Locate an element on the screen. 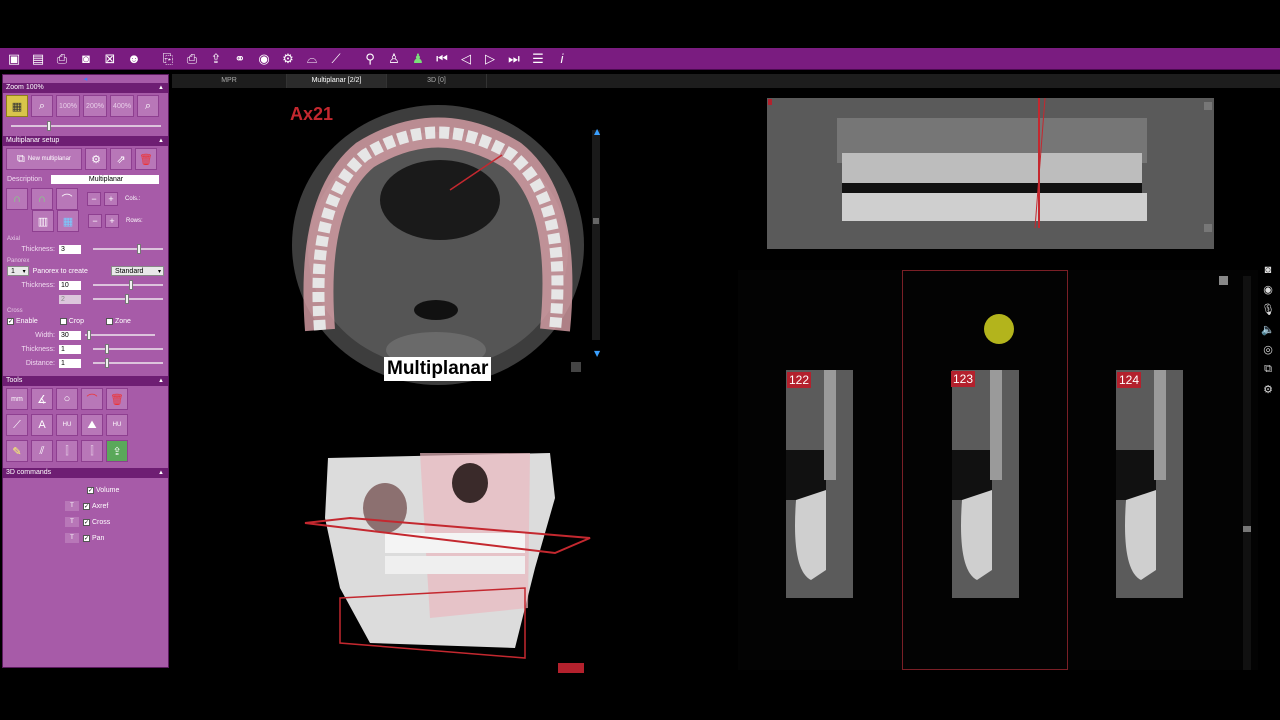 The height and width of the screenshot is (720, 1280). speaker-icon: 🔈 is located at coordinates (1268, 329).